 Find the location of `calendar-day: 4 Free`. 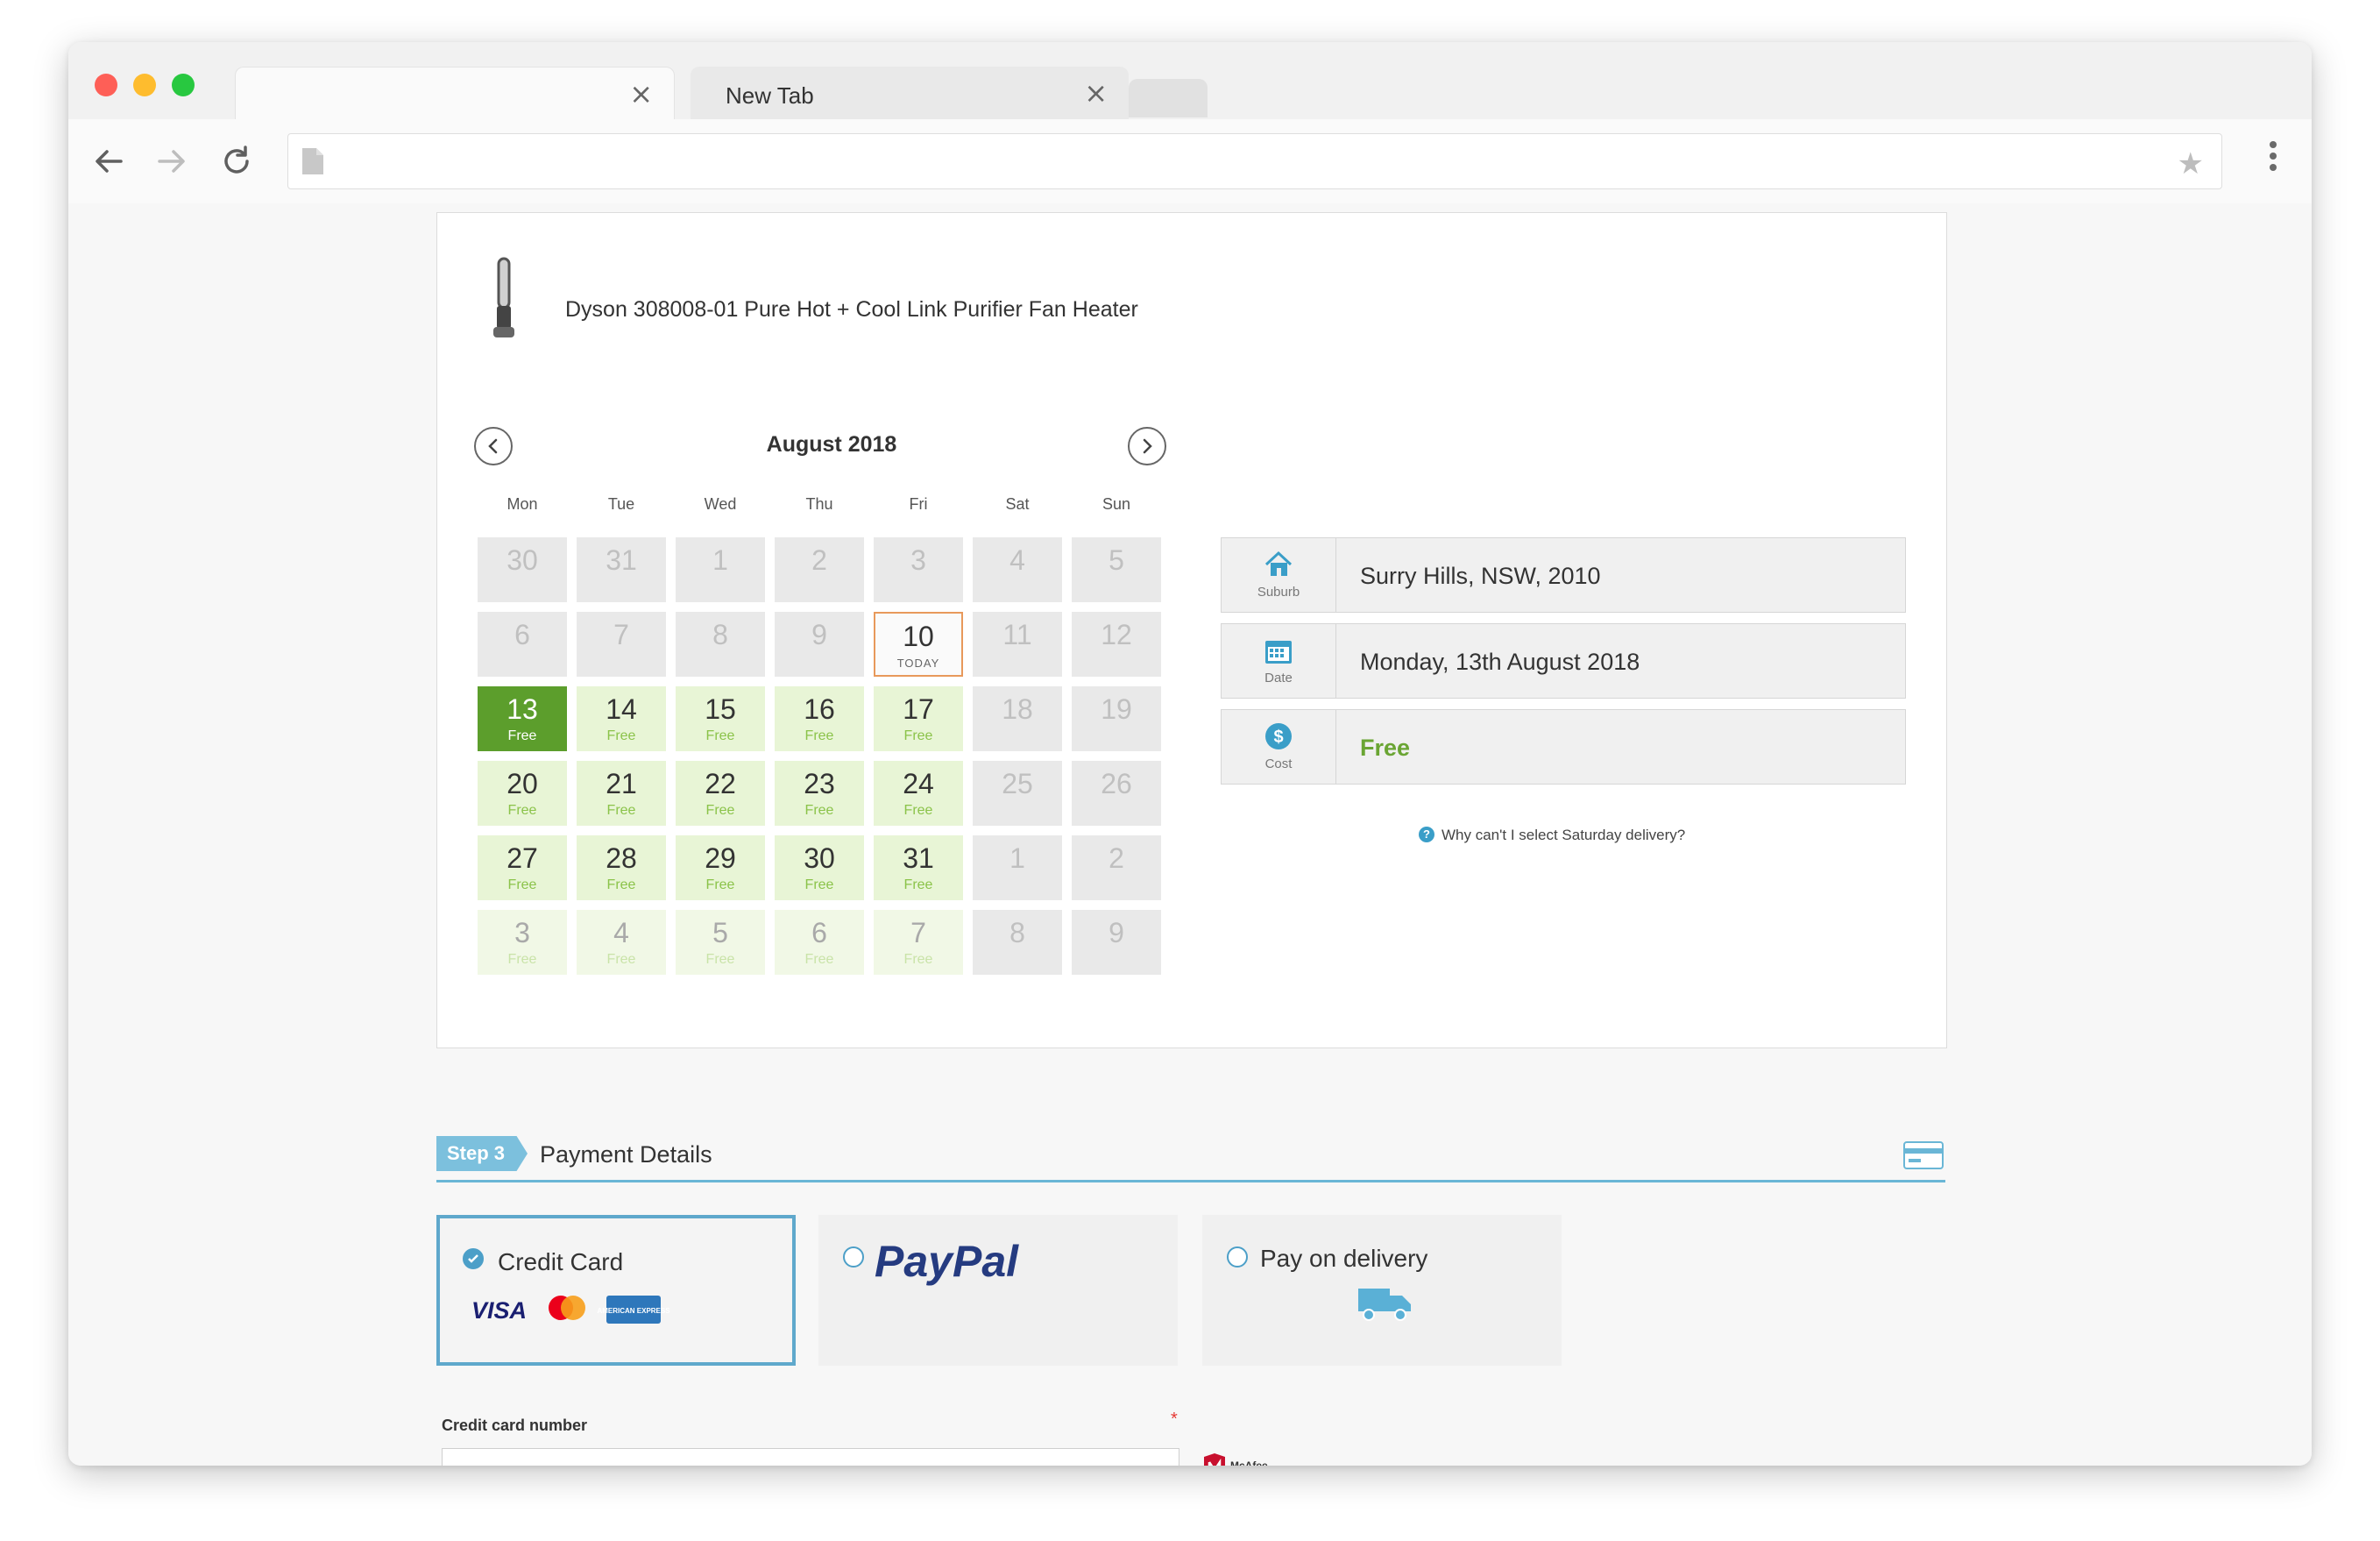

calendar-day: 4 Free is located at coordinates (621, 943).